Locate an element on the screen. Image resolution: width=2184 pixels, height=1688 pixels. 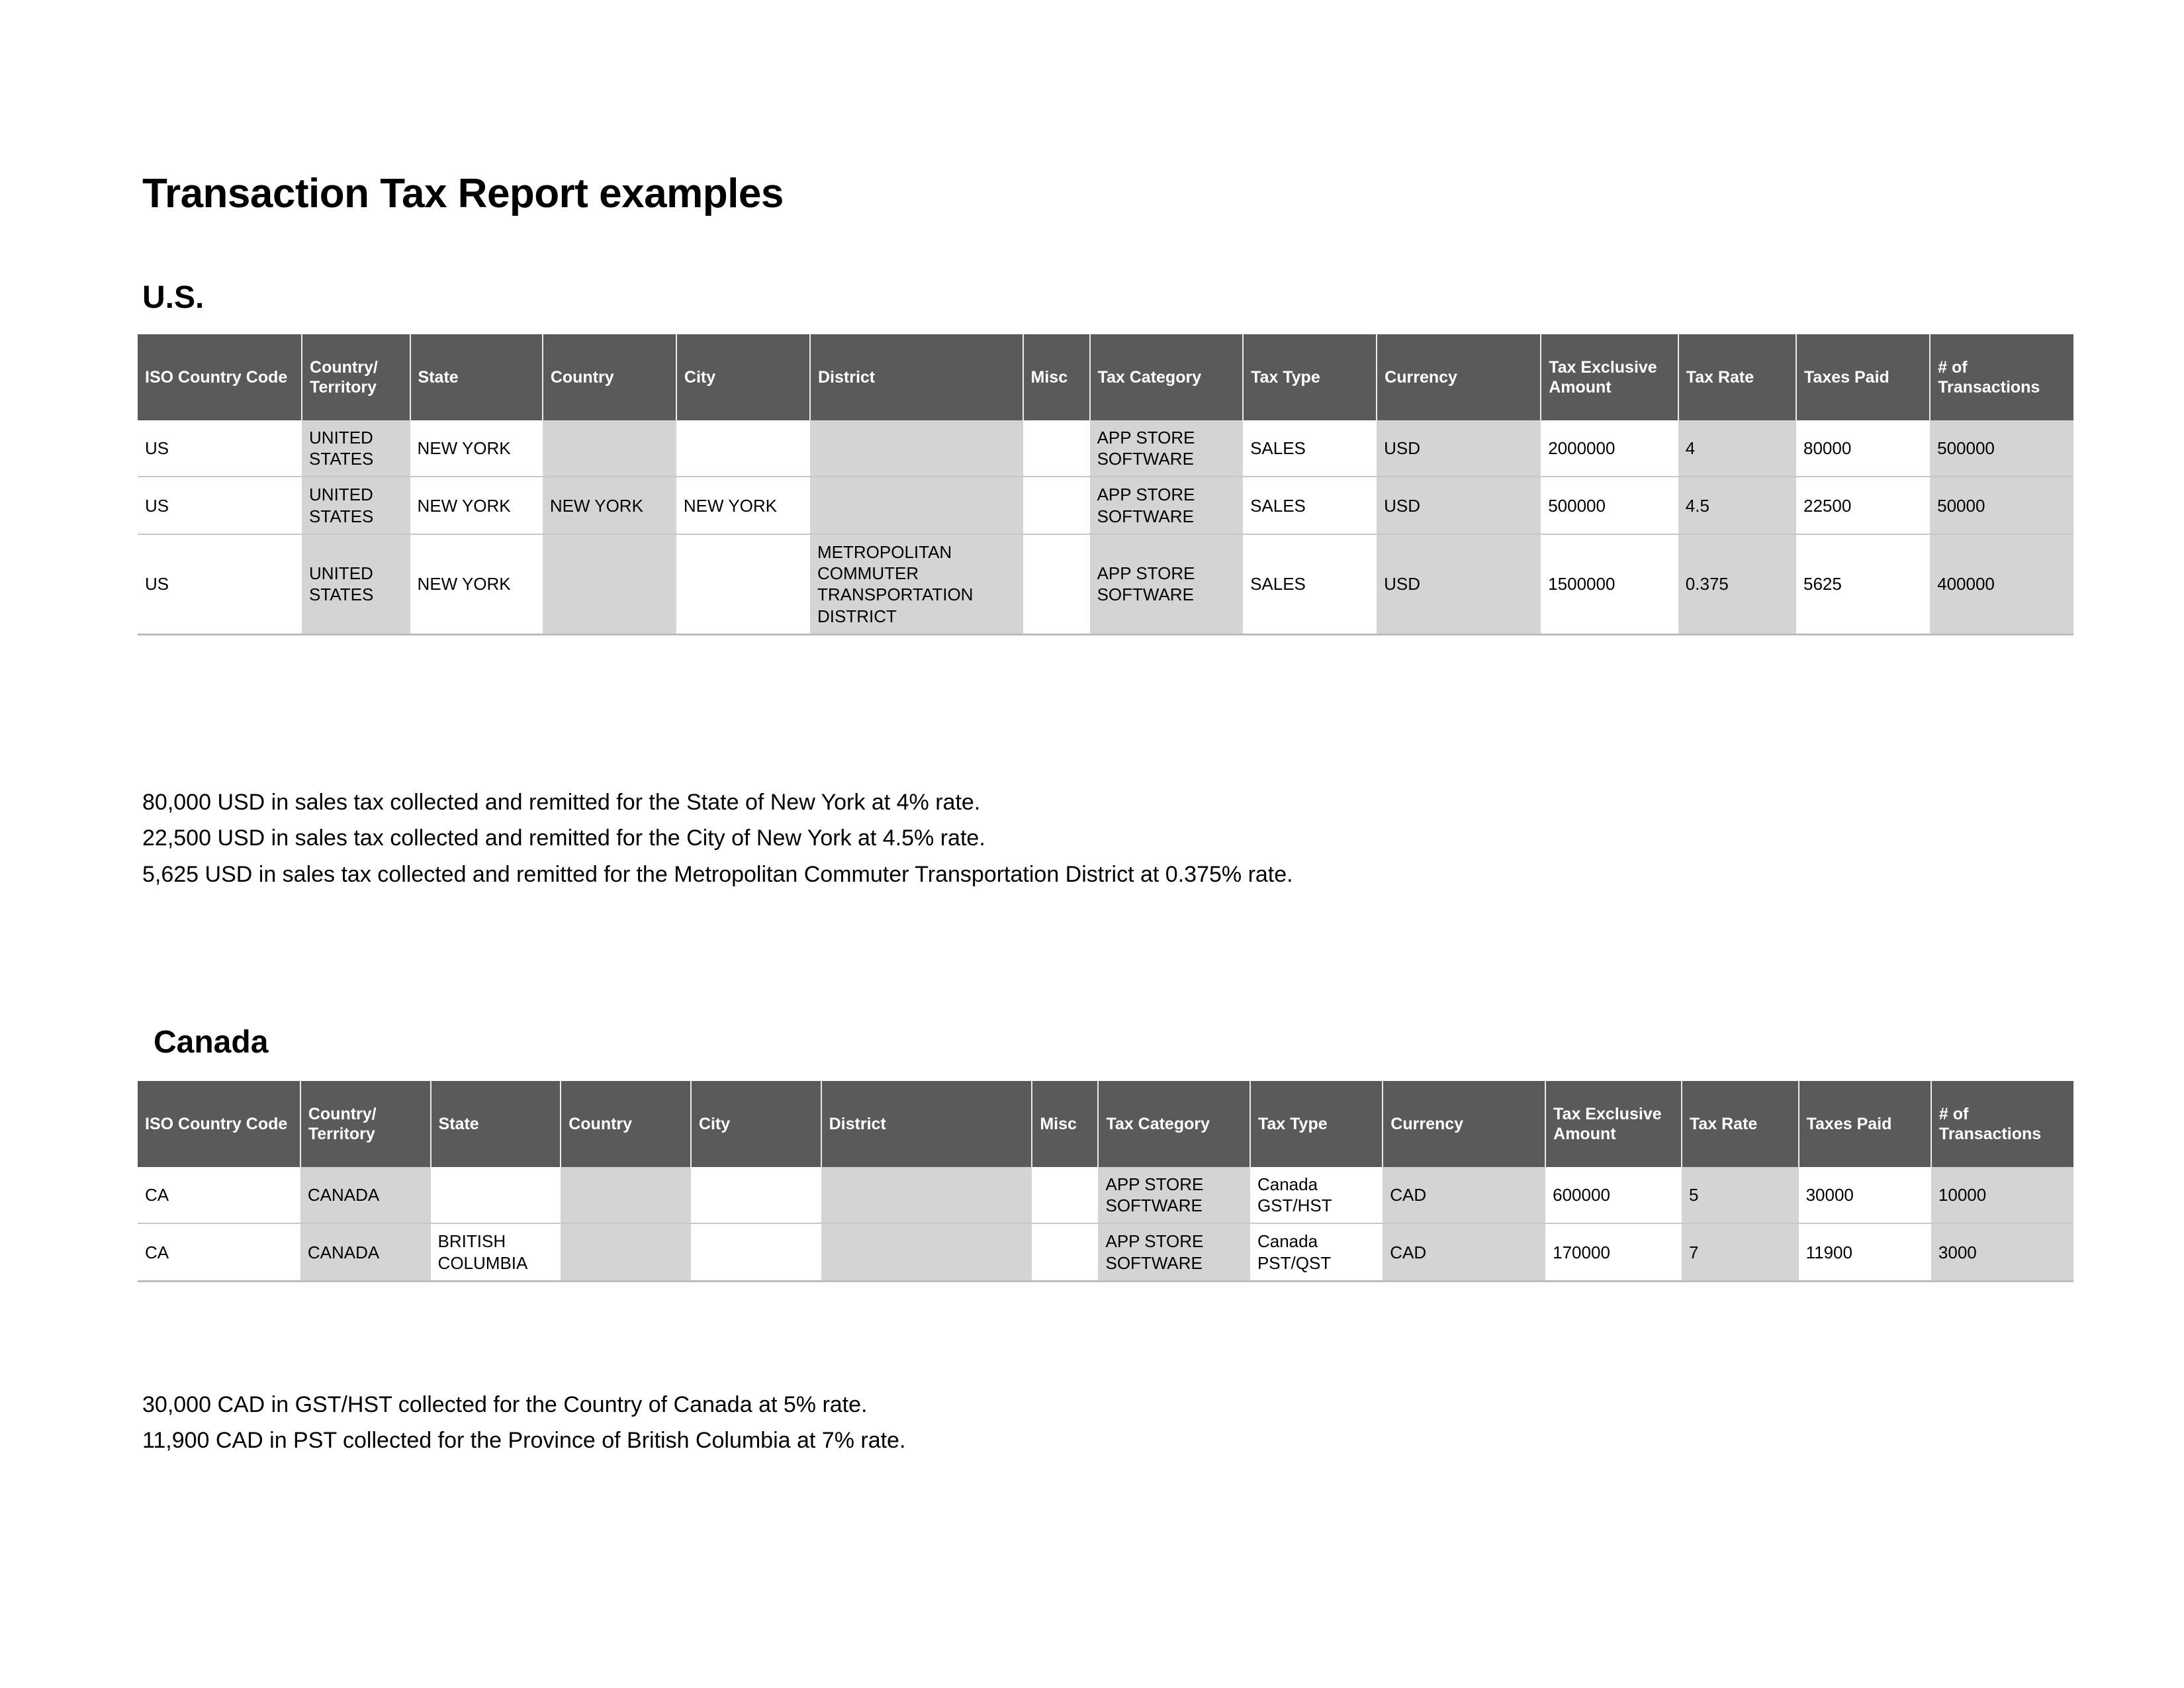
cell-tax-rate: 7 is located at coordinates (1740, 1252).